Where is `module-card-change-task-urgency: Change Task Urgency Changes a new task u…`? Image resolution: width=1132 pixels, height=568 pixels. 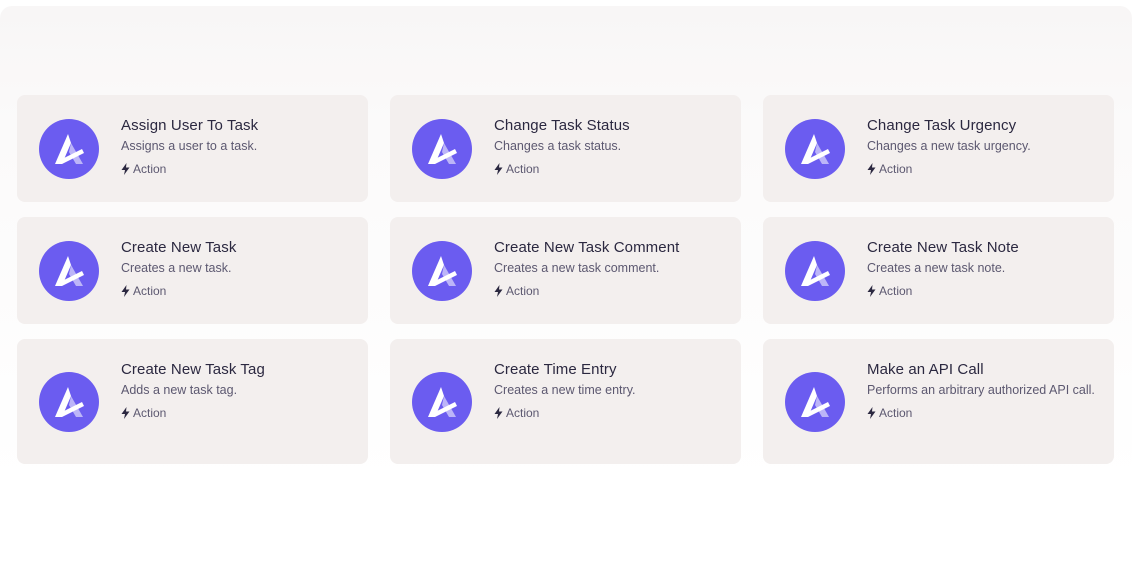 module-card-change-task-urgency: Change Task Urgency Changes a new task u… is located at coordinates (938, 148).